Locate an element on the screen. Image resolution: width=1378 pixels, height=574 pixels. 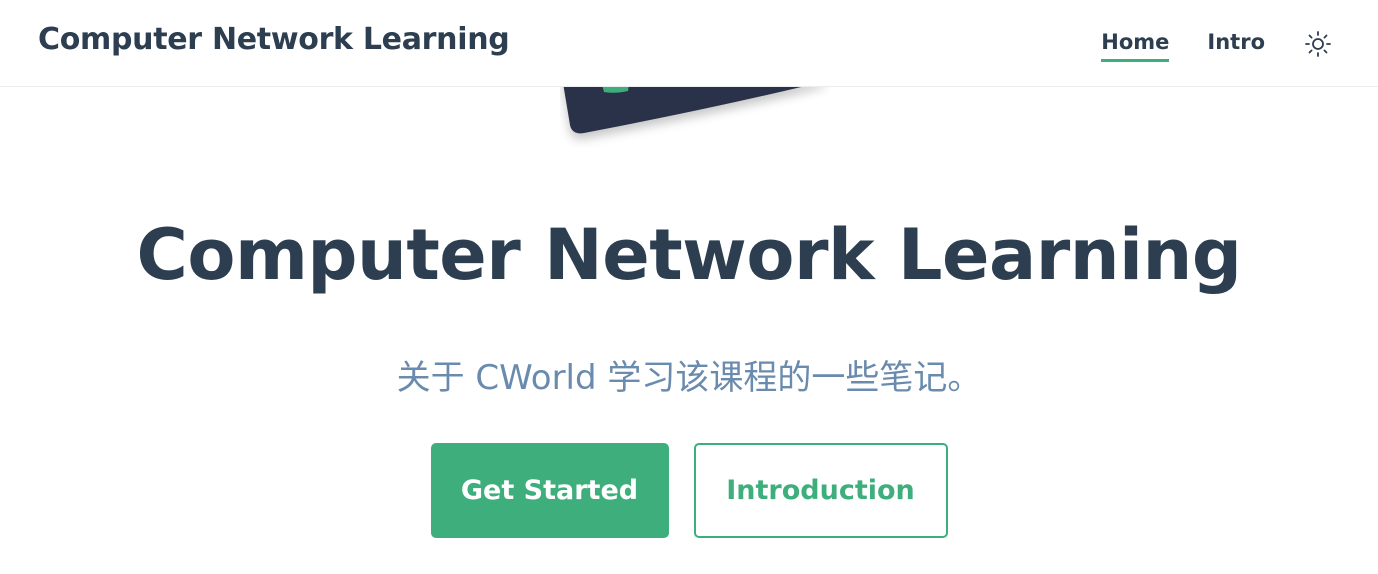
theme-toggle-button is located at coordinates (1318, 44).